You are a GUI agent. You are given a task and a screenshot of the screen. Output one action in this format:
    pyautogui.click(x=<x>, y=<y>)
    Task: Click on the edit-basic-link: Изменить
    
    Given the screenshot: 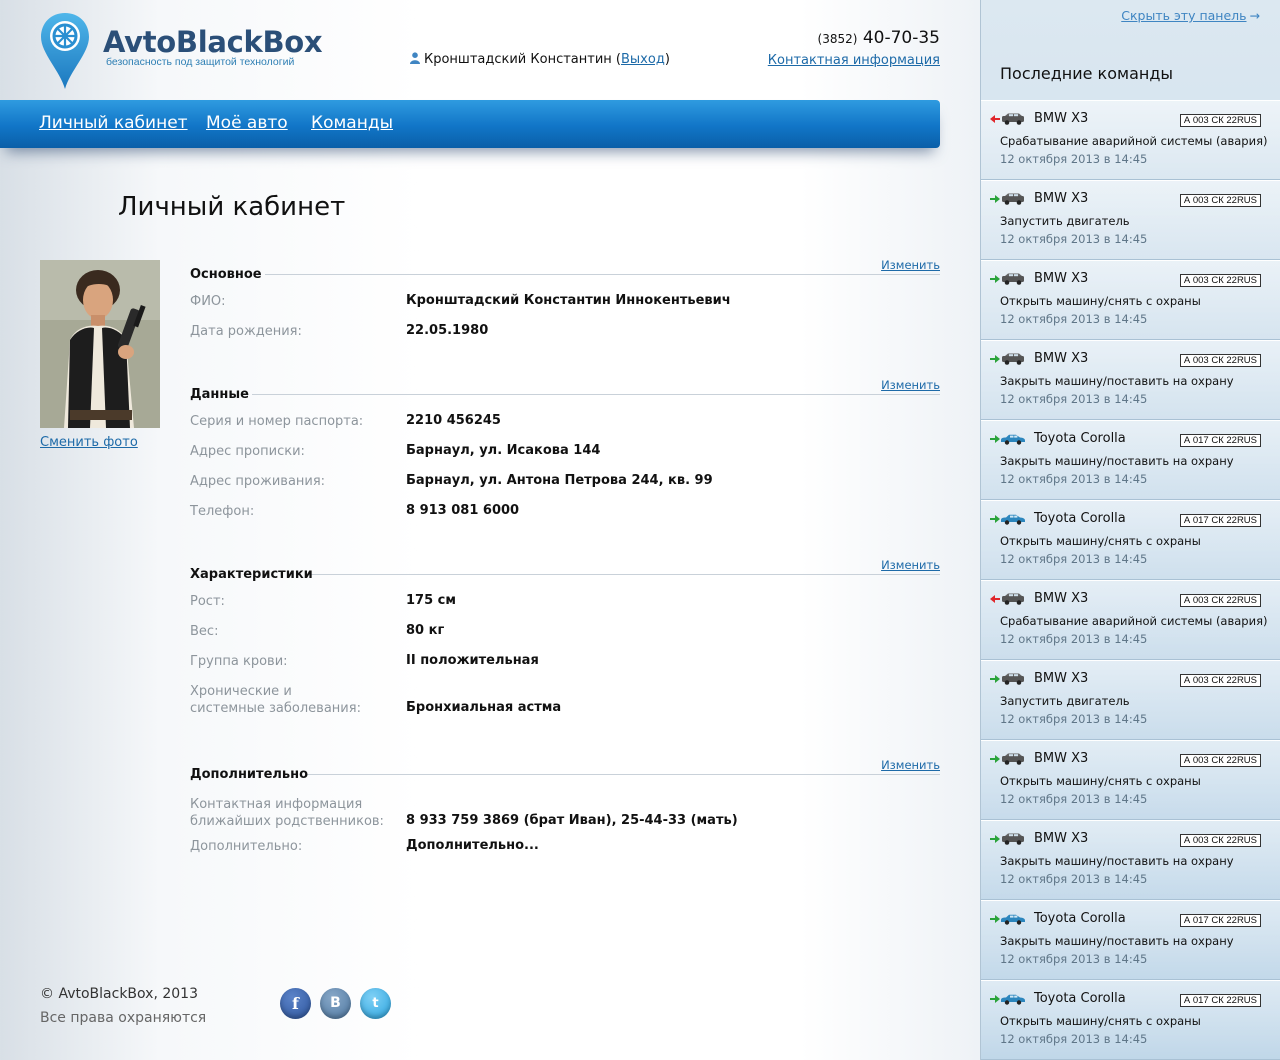 What is the action you would take?
    pyautogui.click(x=910, y=265)
    